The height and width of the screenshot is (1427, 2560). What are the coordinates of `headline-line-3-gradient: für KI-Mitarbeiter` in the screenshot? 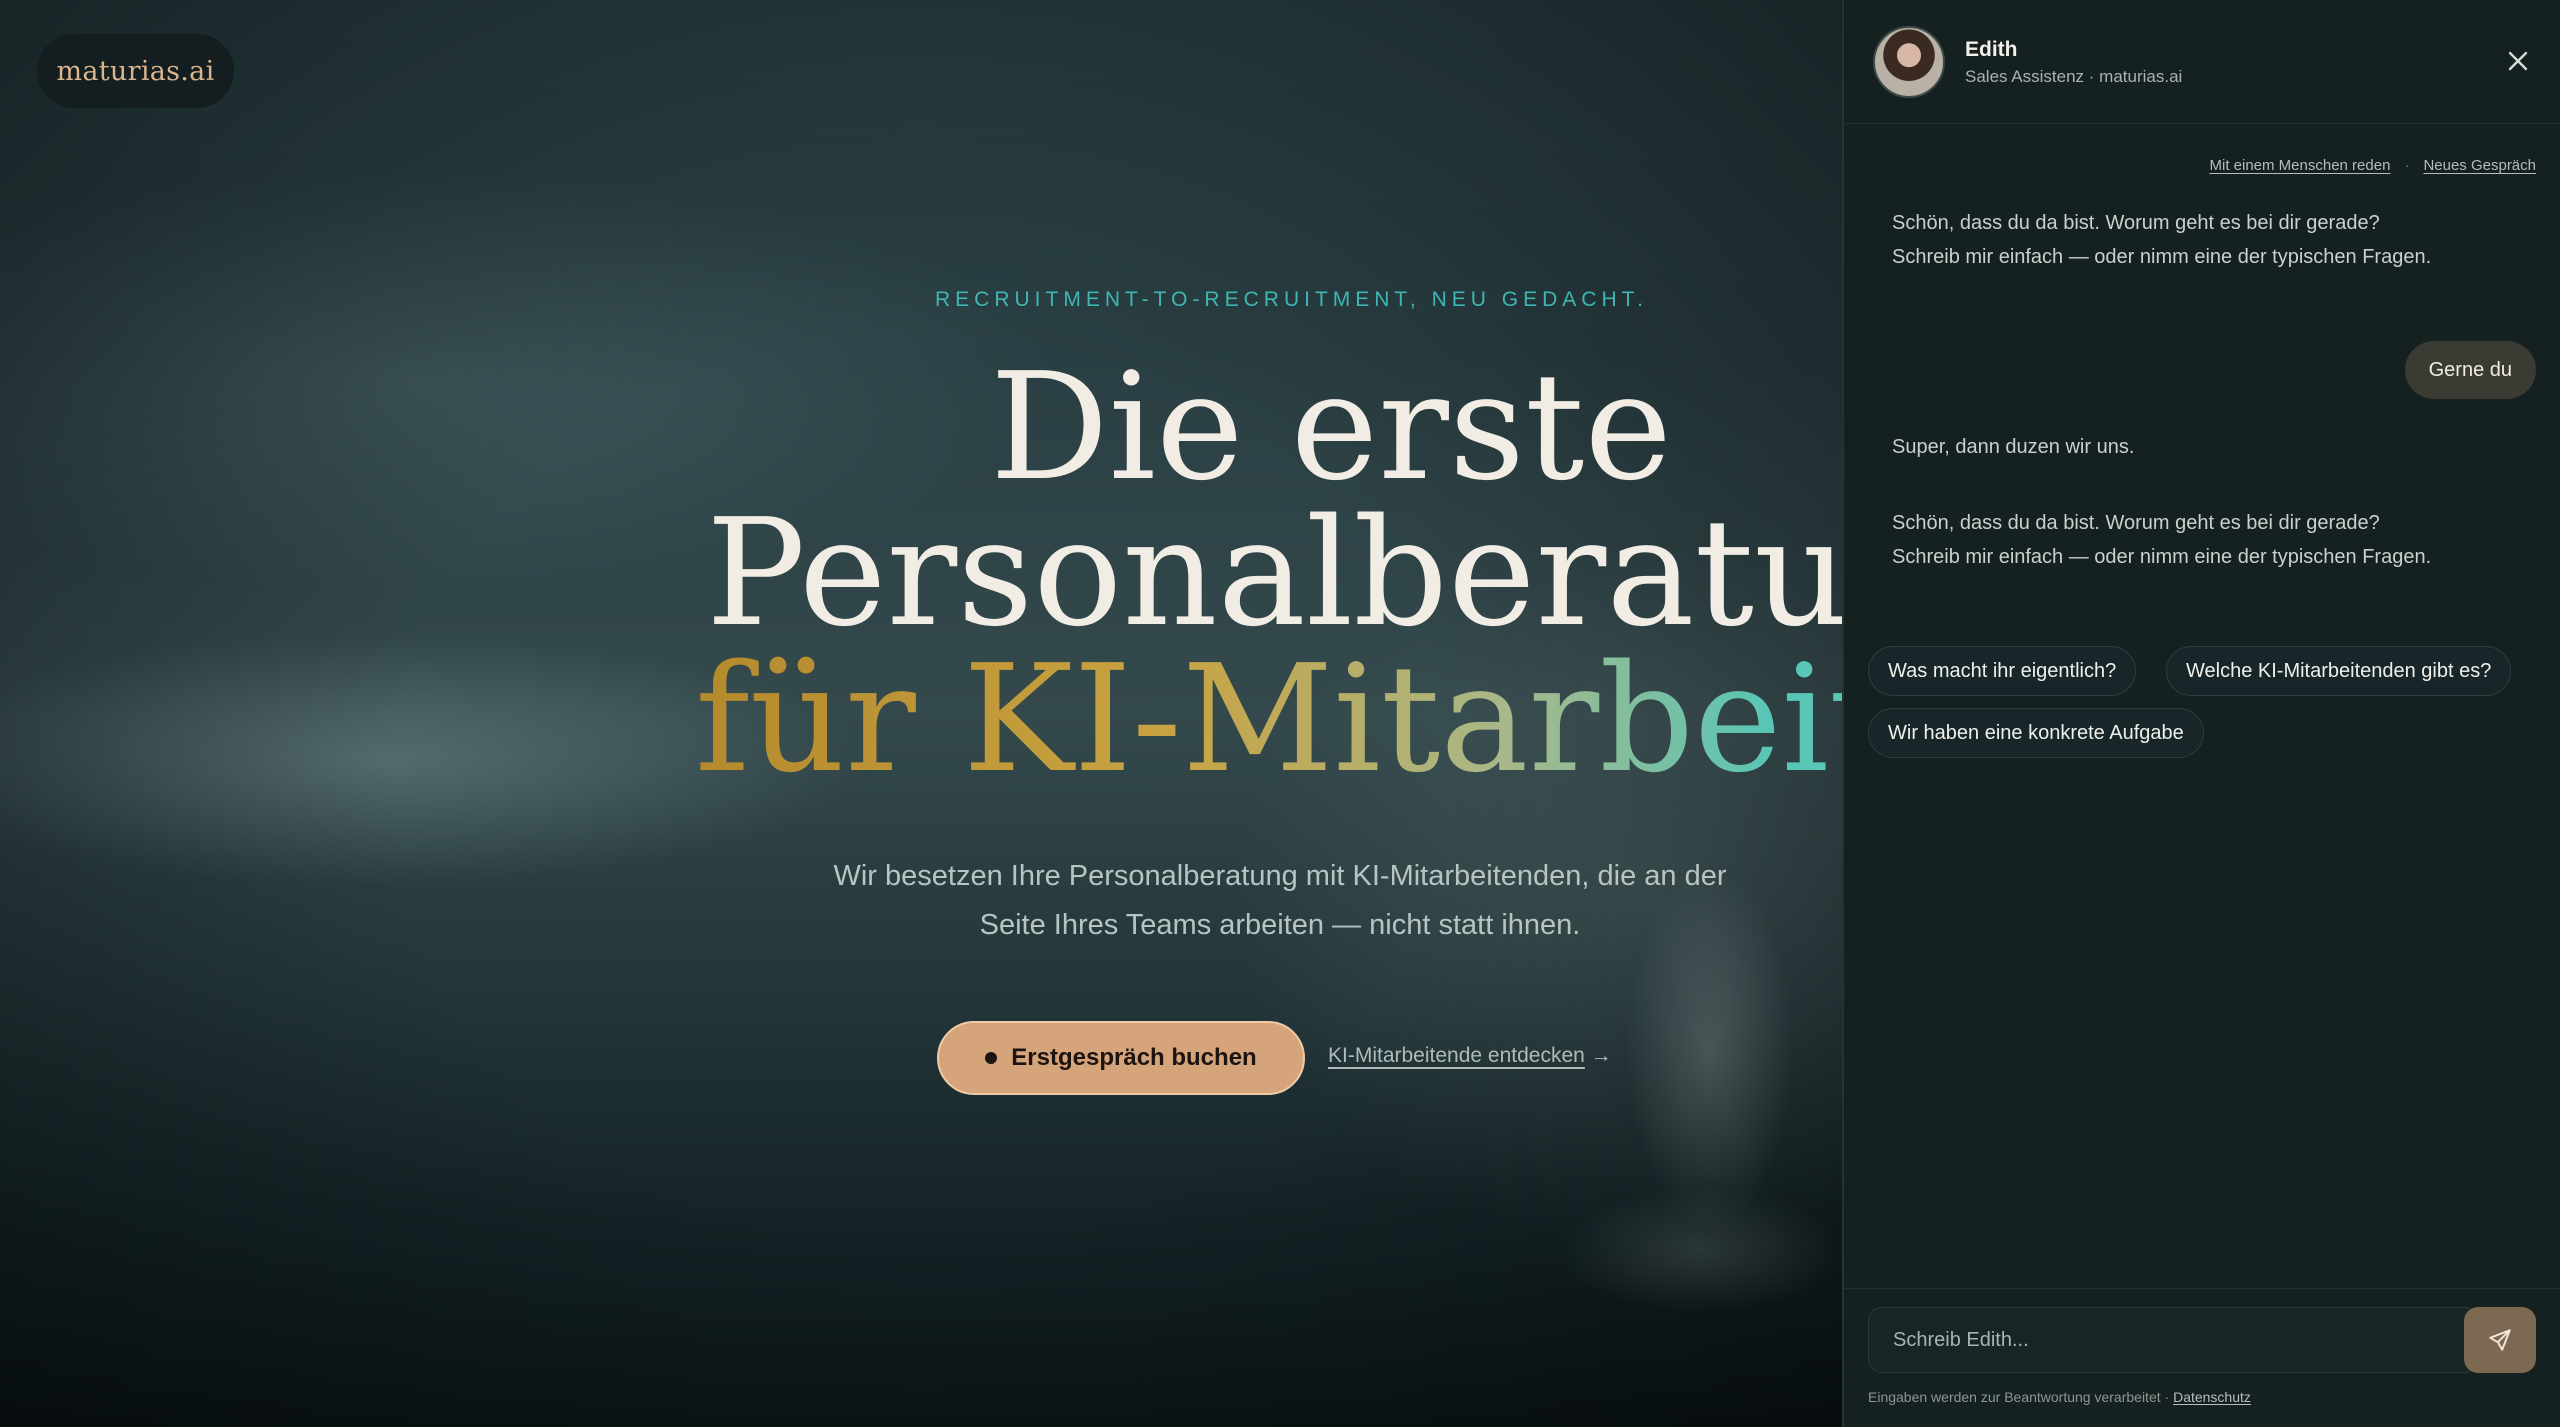 It's located at (1268, 719).